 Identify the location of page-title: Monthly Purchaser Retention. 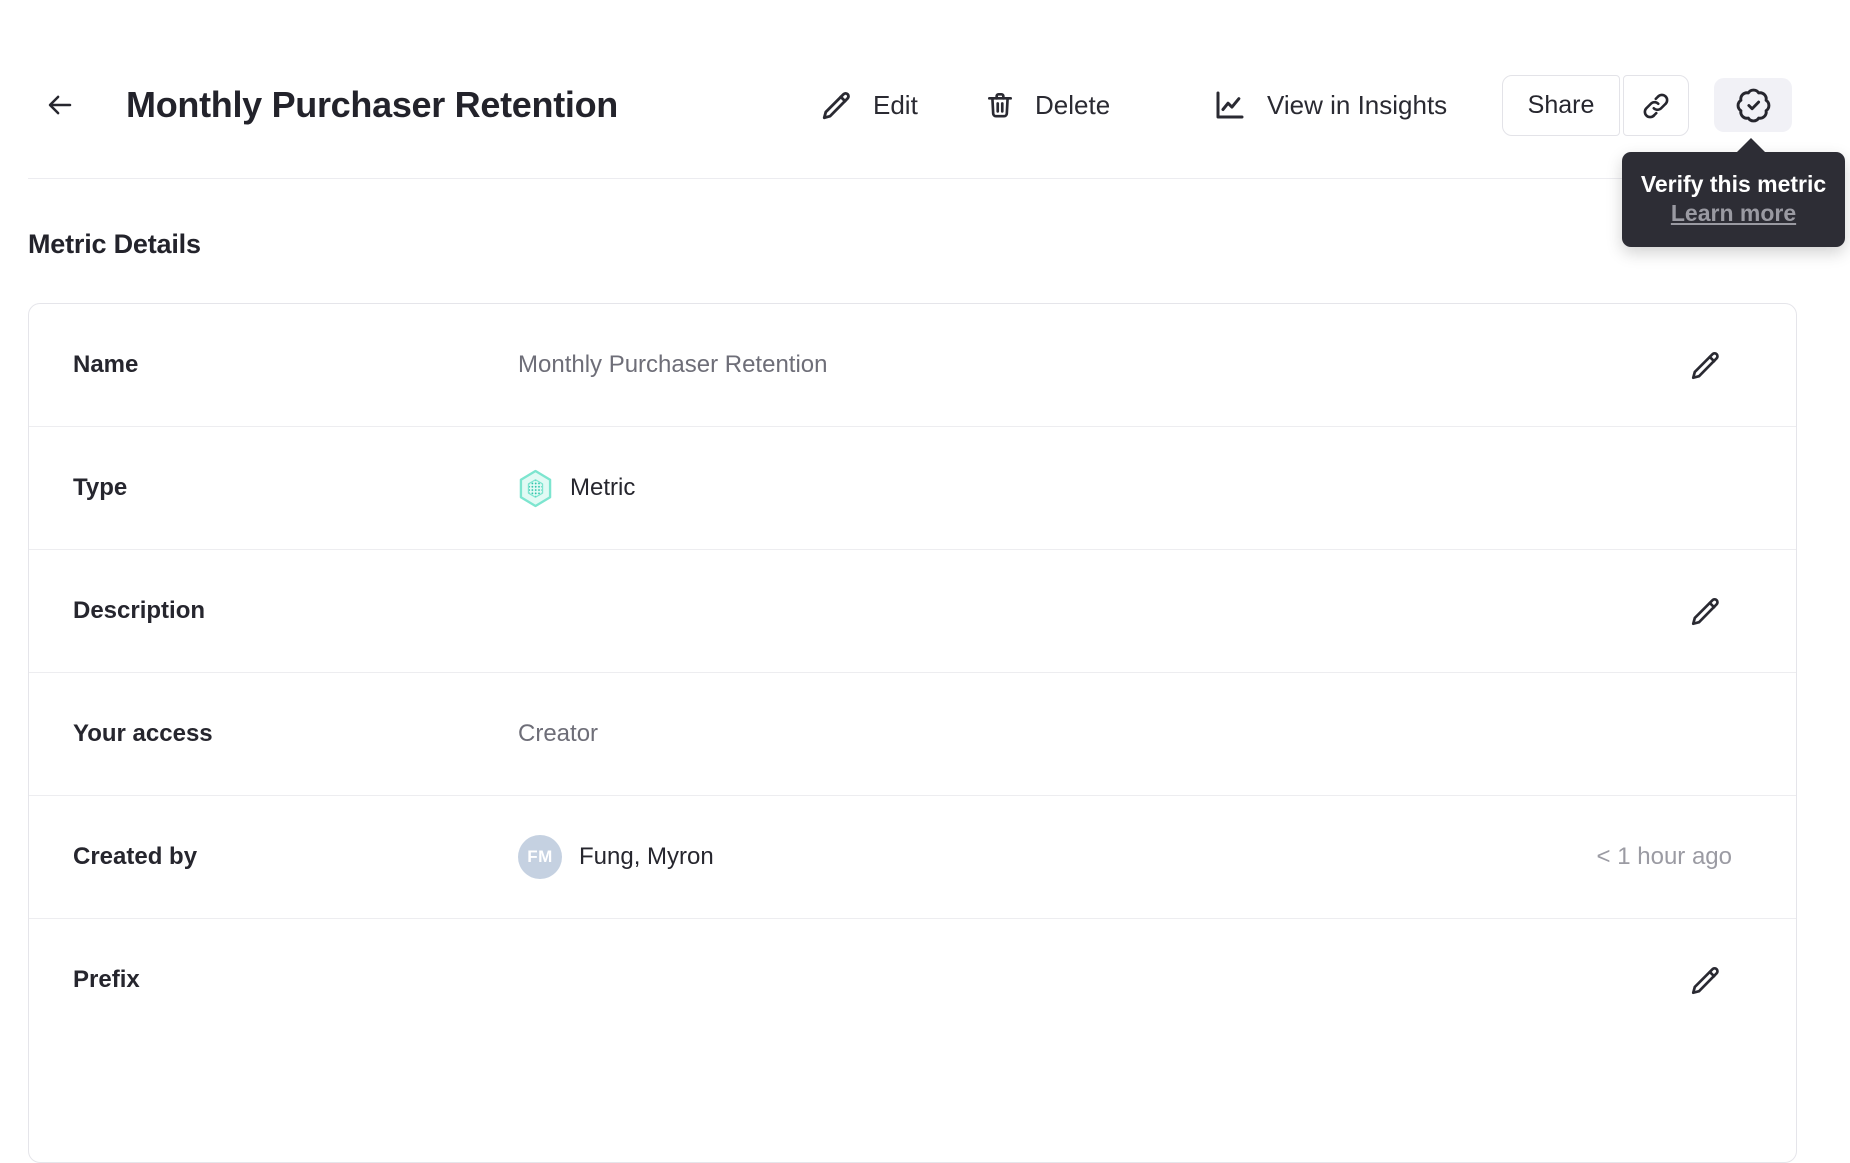
(372, 104).